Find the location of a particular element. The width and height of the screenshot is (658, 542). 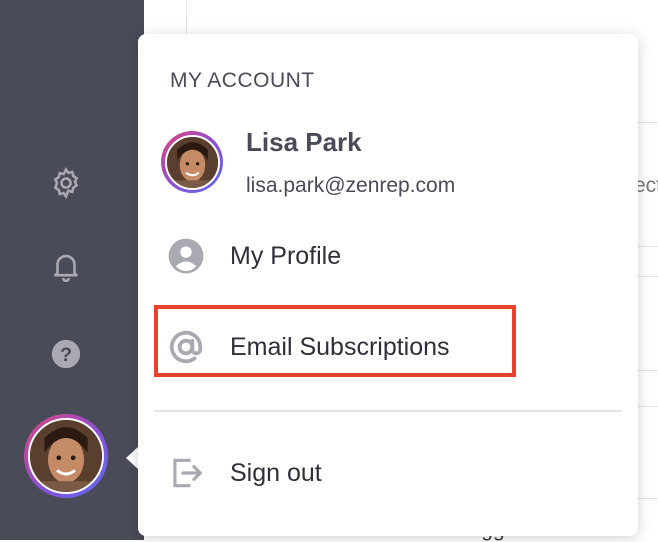

menu-heading: MY ACCOUNT is located at coordinates (242, 80).